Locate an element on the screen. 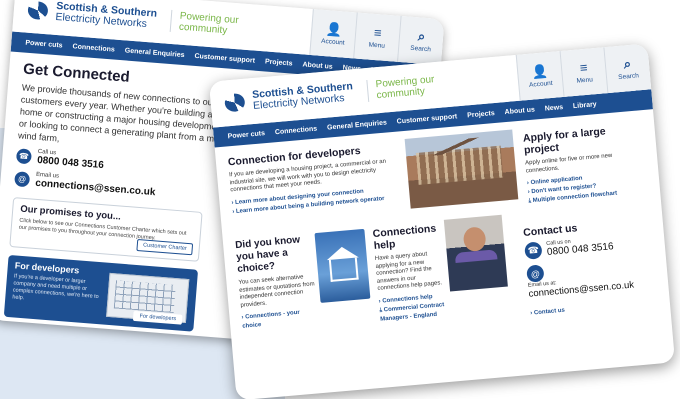 Image resolution: width=680 pixels, height=399 pixels. housing-construction-photo is located at coordinates (461, 169).